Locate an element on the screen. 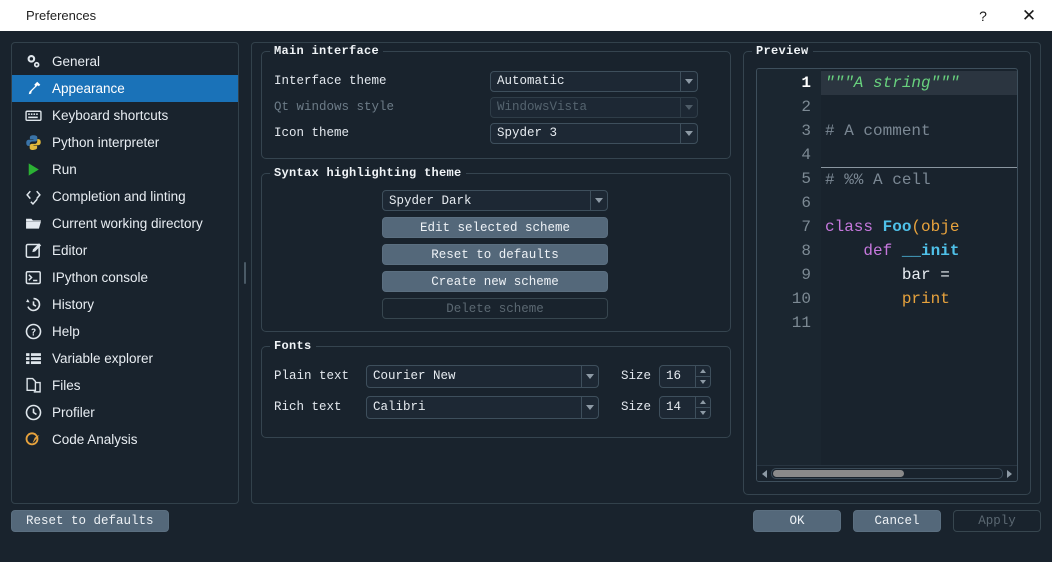 The image size is (1052, 562). sidebar-item-profiler: Profiler is located at coordinates (125, 412).